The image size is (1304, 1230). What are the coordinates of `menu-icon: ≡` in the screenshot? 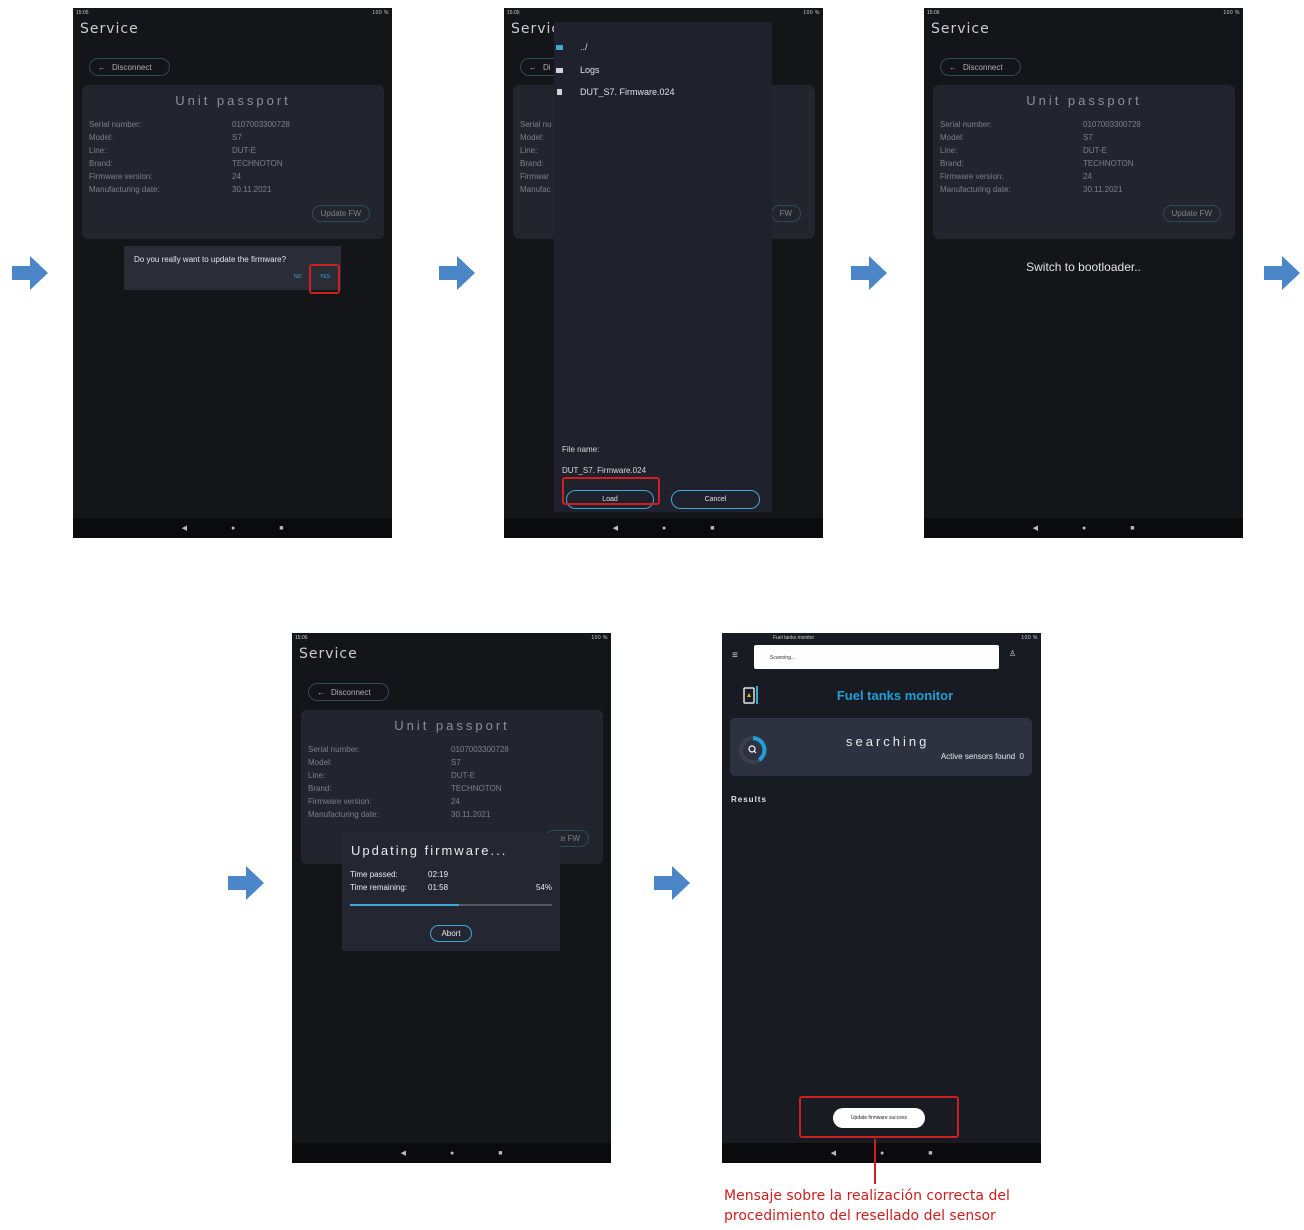 It's located at (735, 655).